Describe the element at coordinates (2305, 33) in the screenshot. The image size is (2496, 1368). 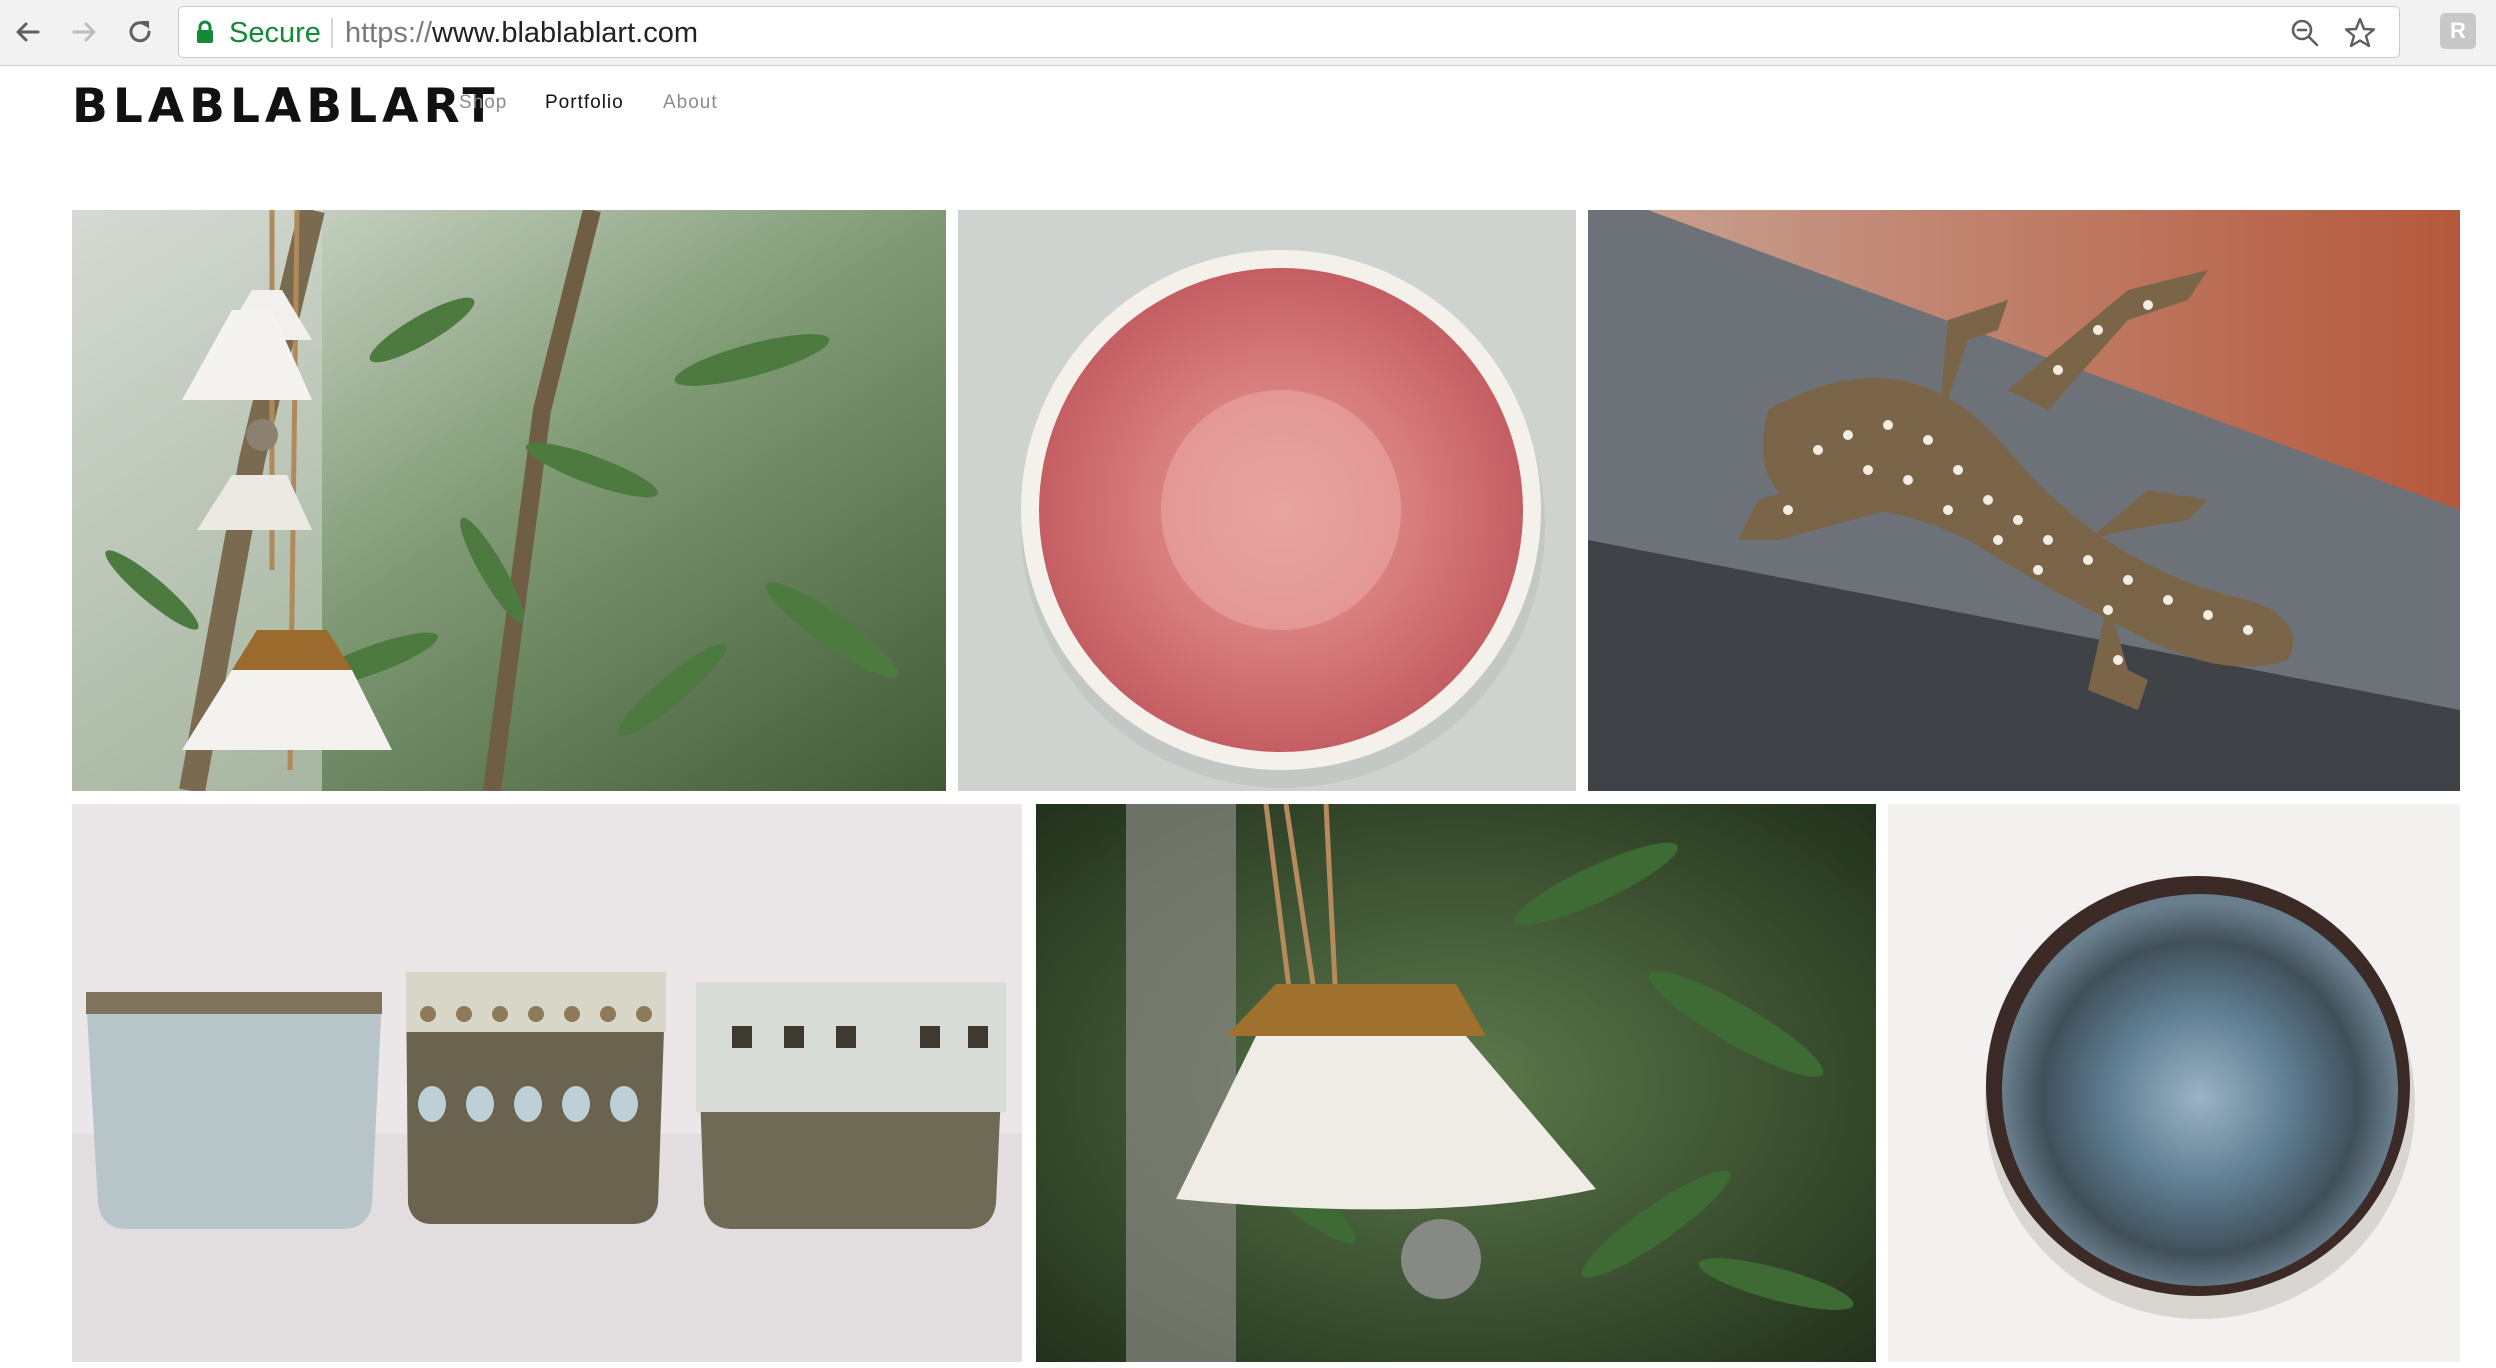
I see `zoom-out-icon` at that location.